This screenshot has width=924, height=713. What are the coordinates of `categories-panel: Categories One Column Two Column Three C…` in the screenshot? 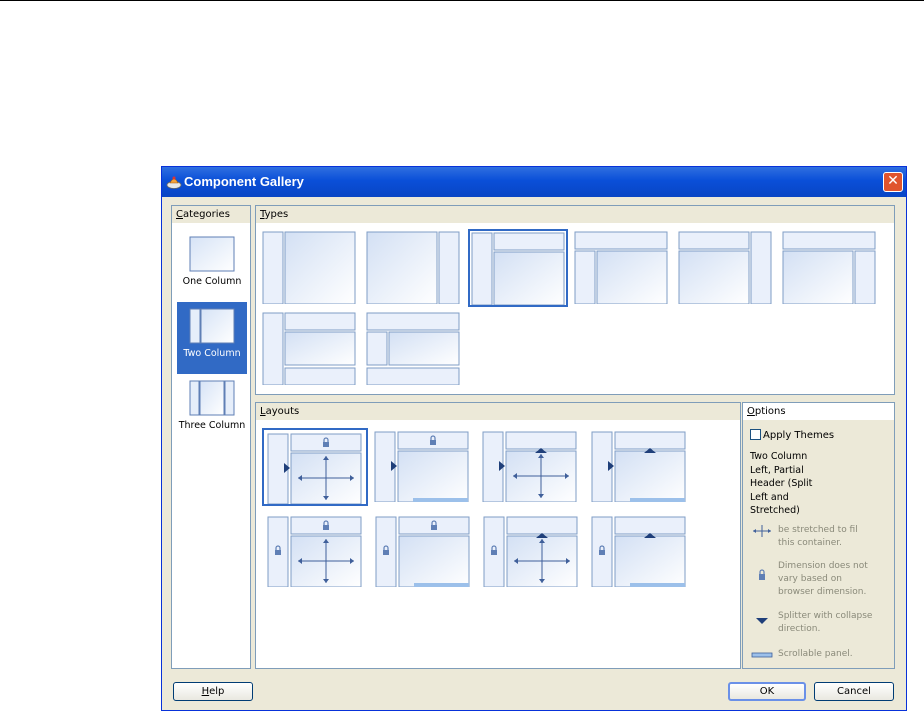 It's located at (211, 437).